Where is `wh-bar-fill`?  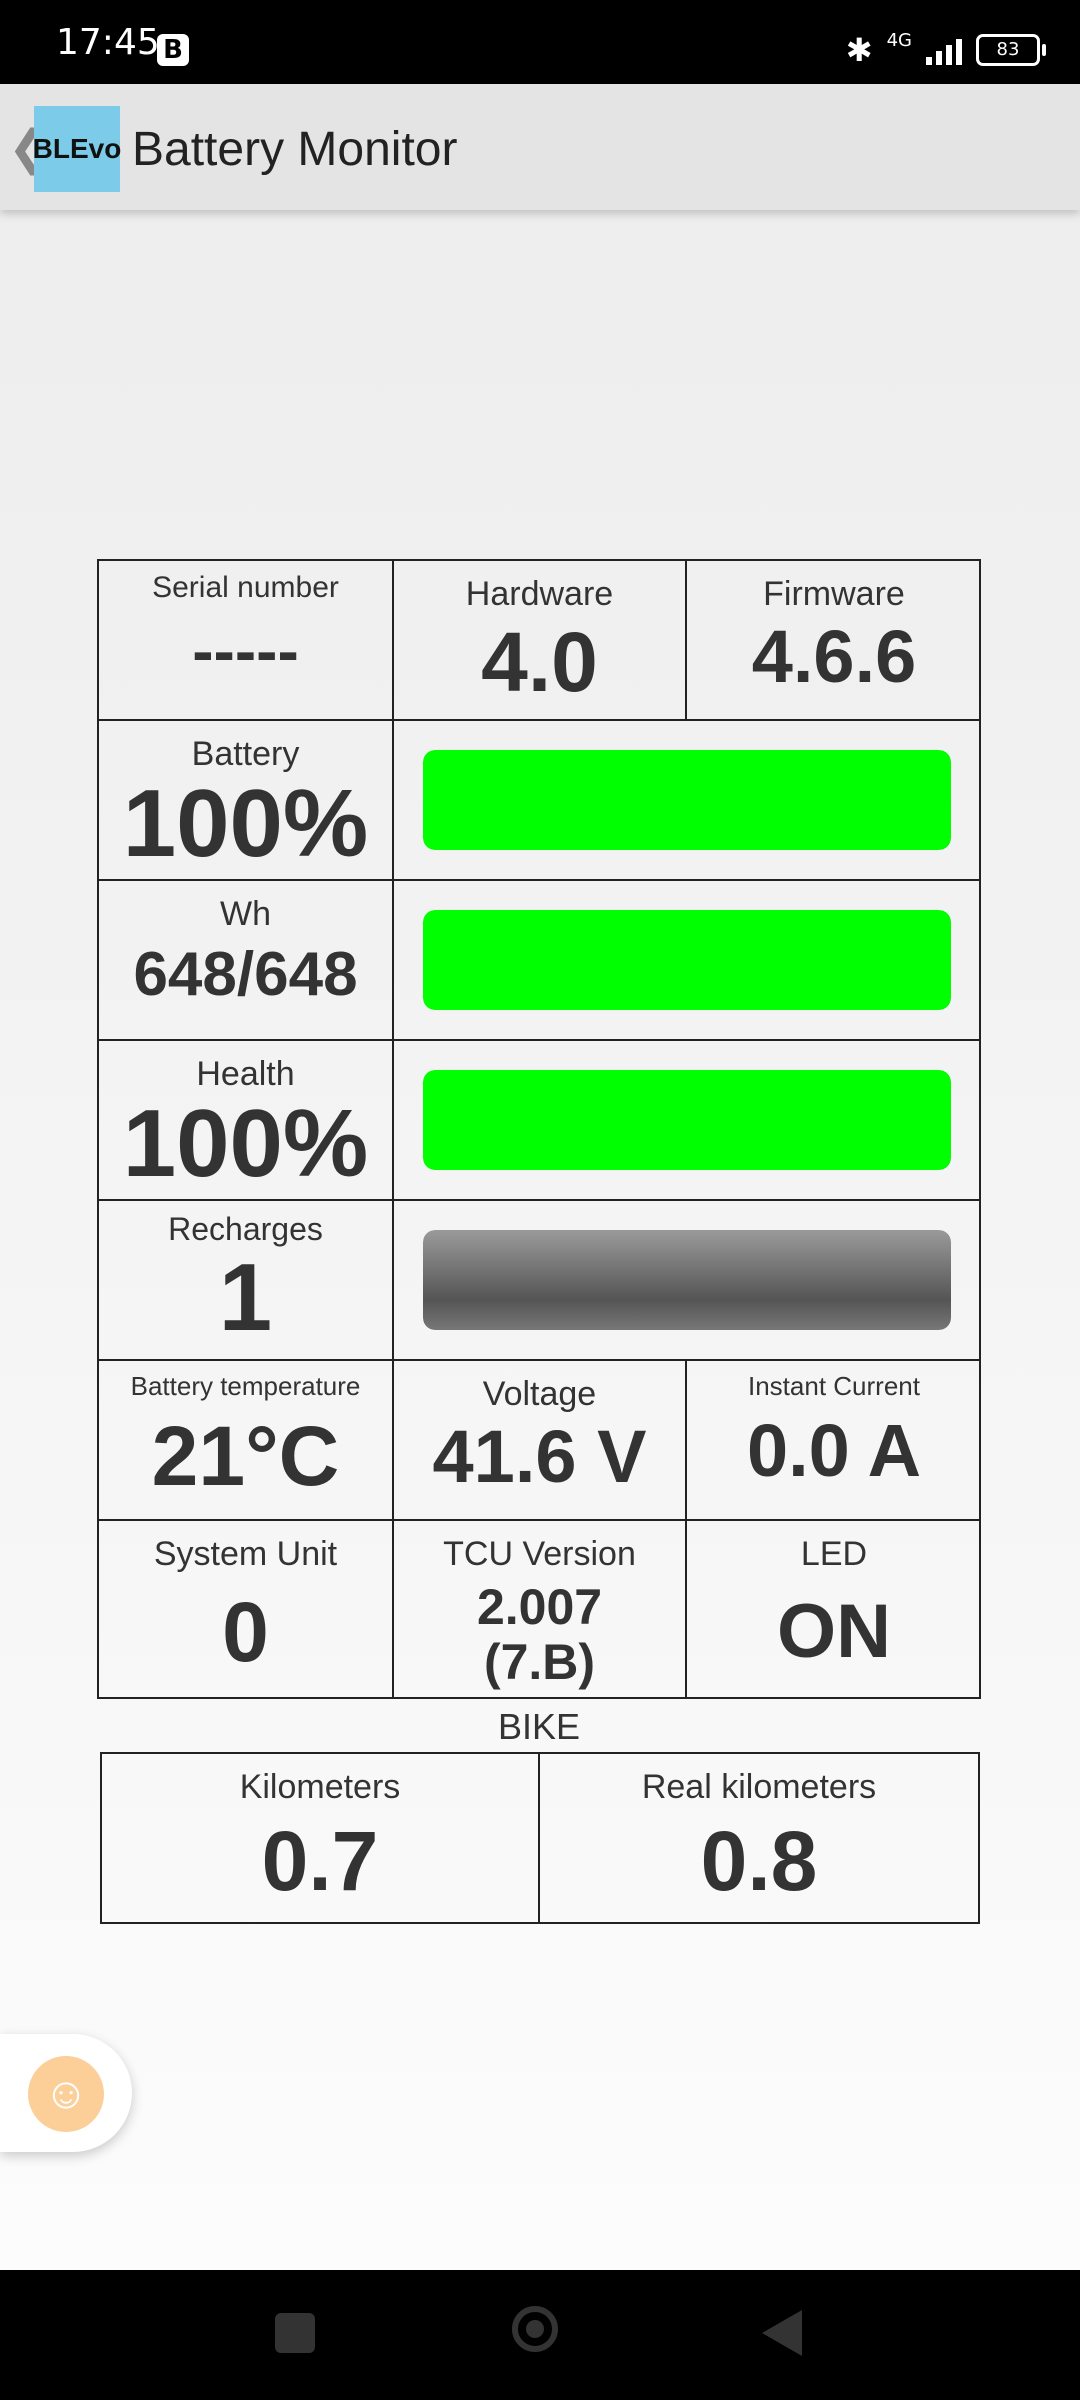 wh-bar-fill is located at coordinates (686, 960).